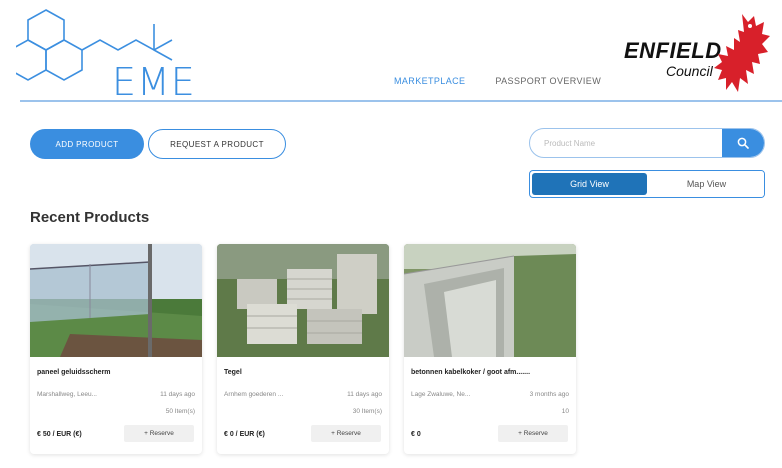  I want to click on map-view-button: Map View, so click(706, 184).